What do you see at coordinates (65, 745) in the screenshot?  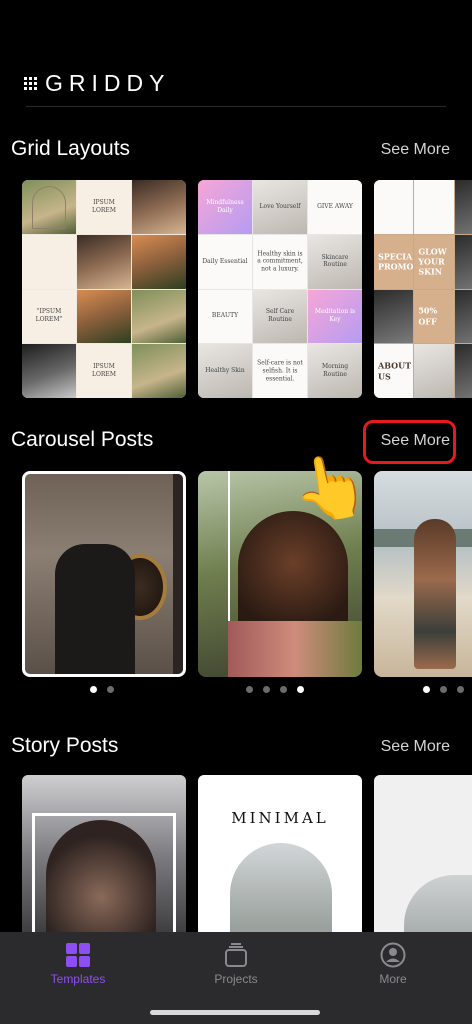 I see `section-title-story-posts: Story Posts` at bounding box center [65, 745].